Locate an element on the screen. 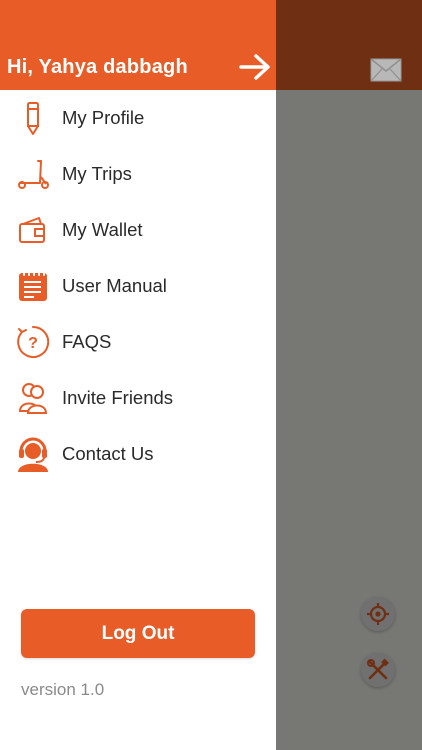  menu-label: My Wallet is located at coordinates (102, 229).